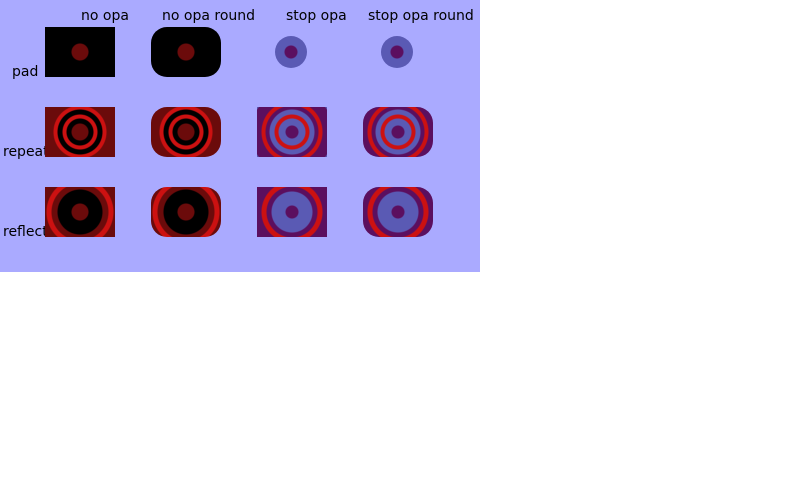 This screenshot has height=480, width=800. What do you see at coordinates (105, 16) in the screenshot?
I see `column-header-no-opa: no opa` at bounding box center [105, 16].